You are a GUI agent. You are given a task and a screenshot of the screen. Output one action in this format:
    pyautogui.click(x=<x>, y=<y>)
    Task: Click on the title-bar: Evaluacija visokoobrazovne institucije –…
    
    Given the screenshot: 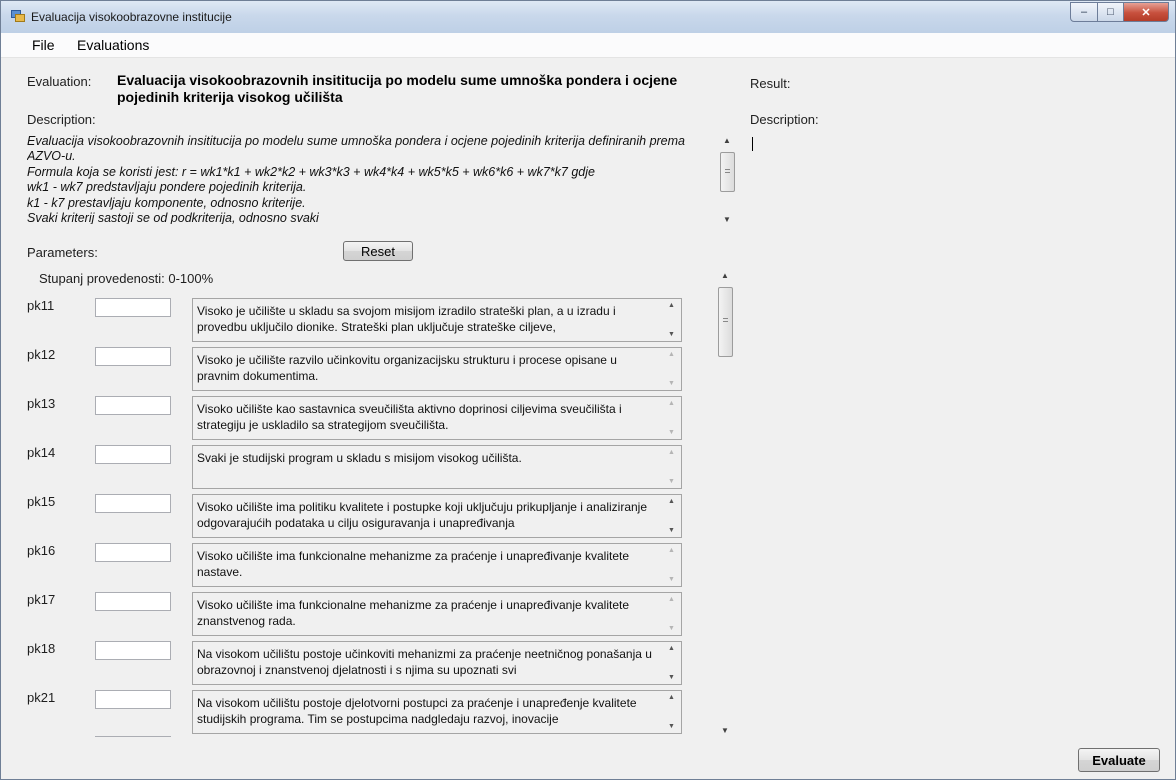 What is the action you would take?
    pyautogui.click(x=588, y=17)
    